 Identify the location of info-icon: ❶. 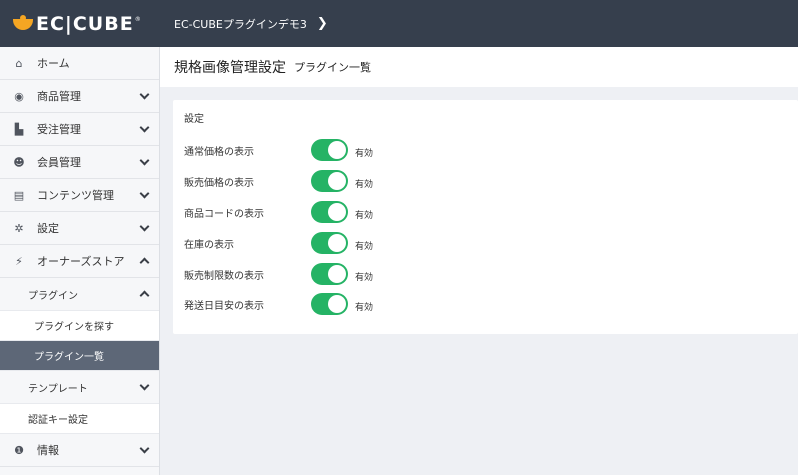
(19, 450).